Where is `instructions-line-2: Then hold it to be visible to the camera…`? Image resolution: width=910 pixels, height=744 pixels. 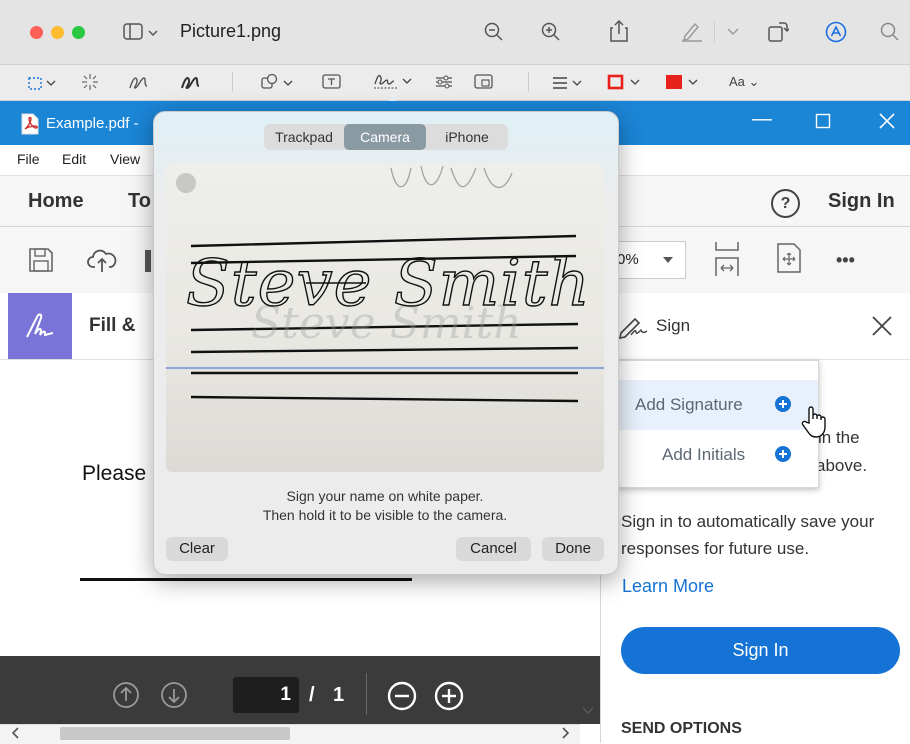
instructions-line-2: Then hold it to be visible to the camera… is located at coordinates (385, 515).